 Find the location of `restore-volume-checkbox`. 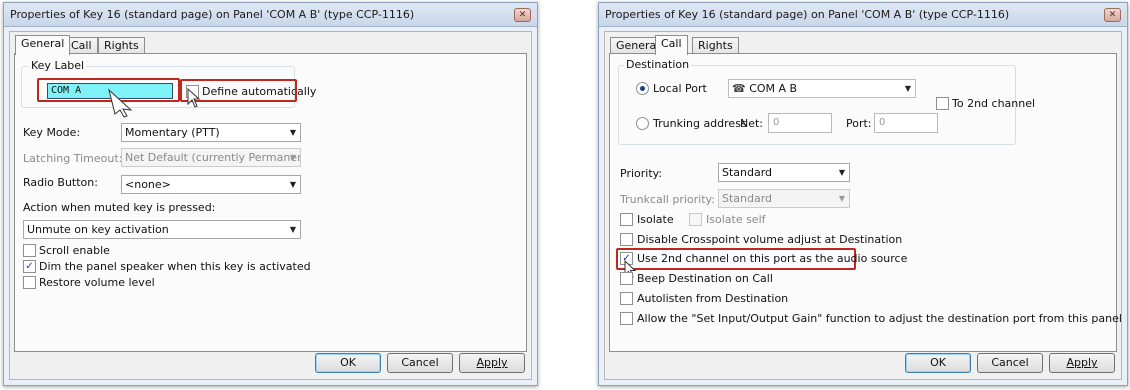

restore-volume-checkbox is located at coordinates (29, 282).